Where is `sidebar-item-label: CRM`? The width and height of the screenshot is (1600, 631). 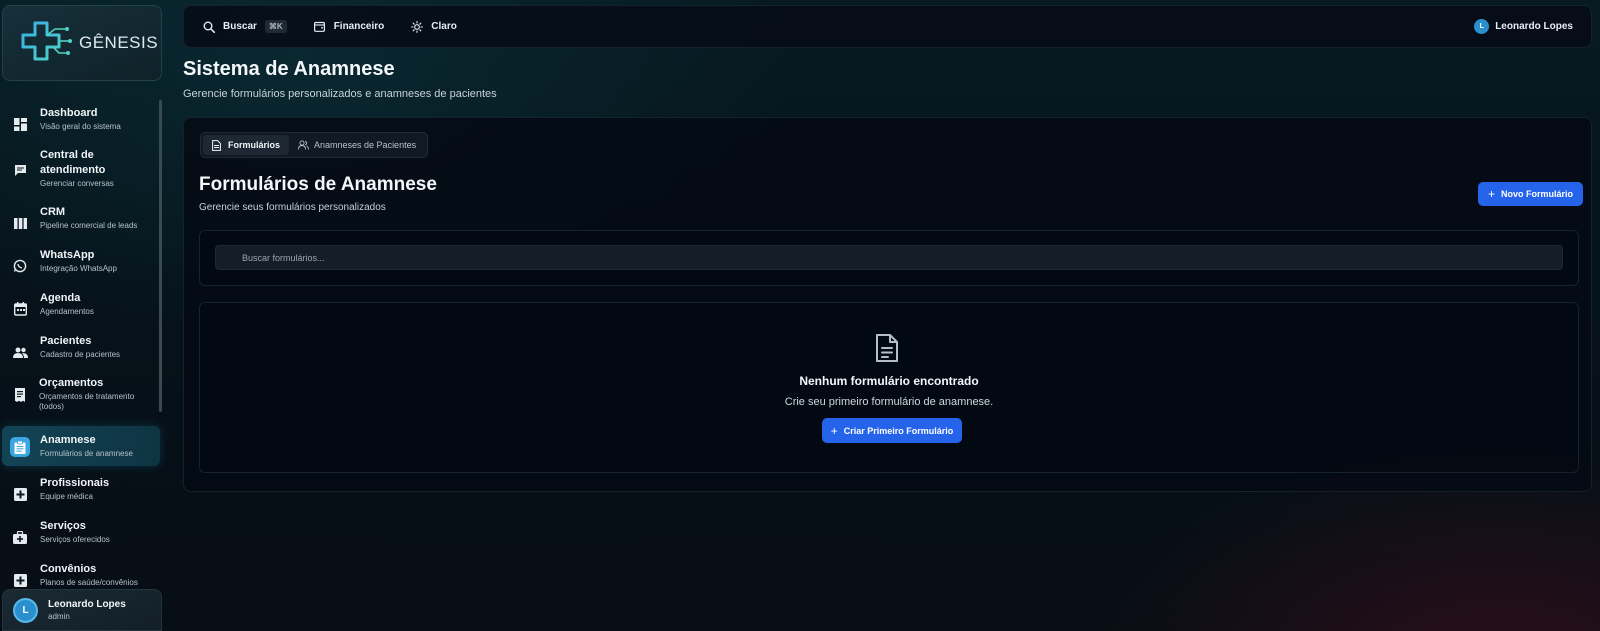
sidebar-item-label: CRM is located at coordinates (53, 212).